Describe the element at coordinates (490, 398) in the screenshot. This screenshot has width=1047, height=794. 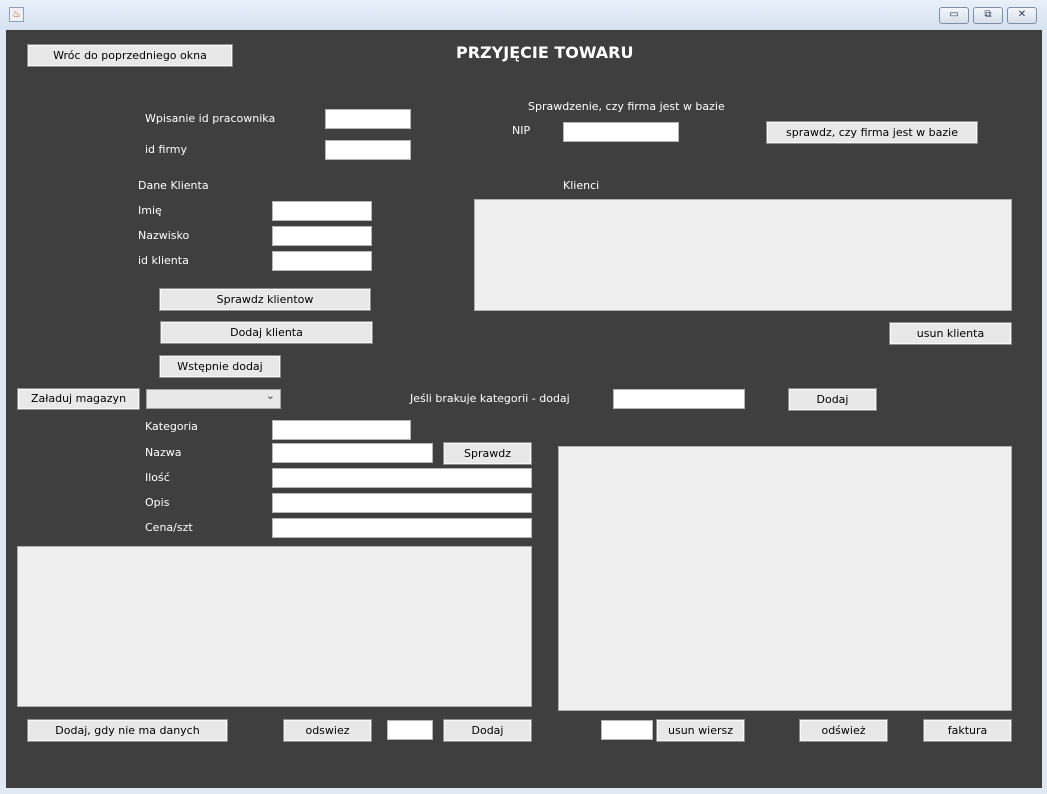
I see `missing-category-label: Jeśli brakuje kategorii - dodaj` at that location.